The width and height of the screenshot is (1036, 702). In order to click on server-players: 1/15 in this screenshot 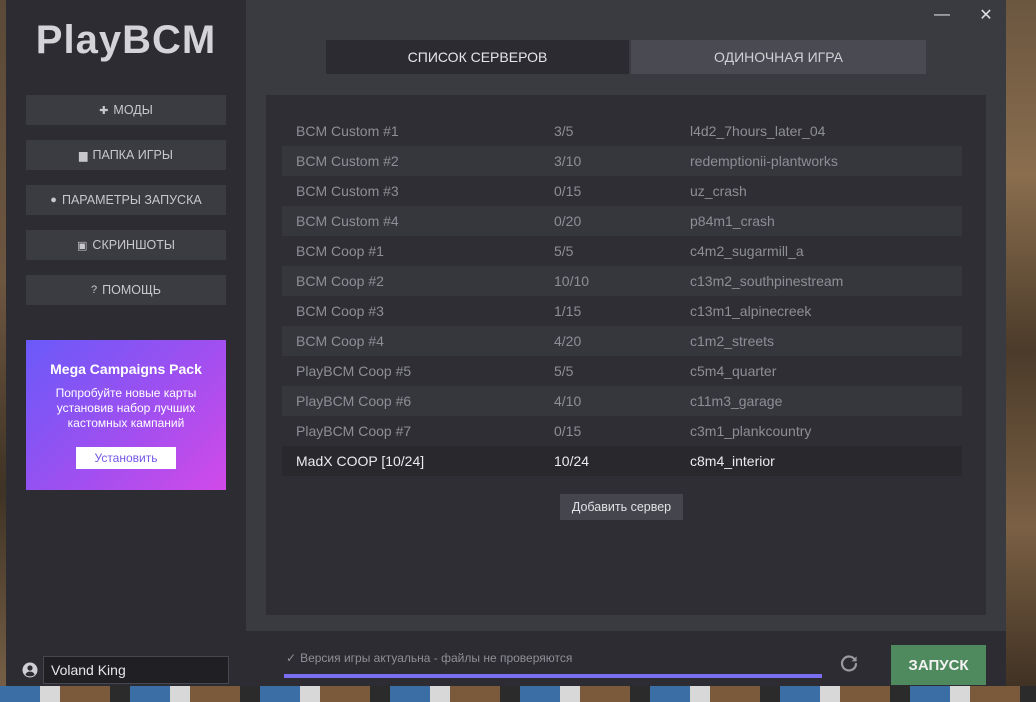, I will do `click(568, 311)`.